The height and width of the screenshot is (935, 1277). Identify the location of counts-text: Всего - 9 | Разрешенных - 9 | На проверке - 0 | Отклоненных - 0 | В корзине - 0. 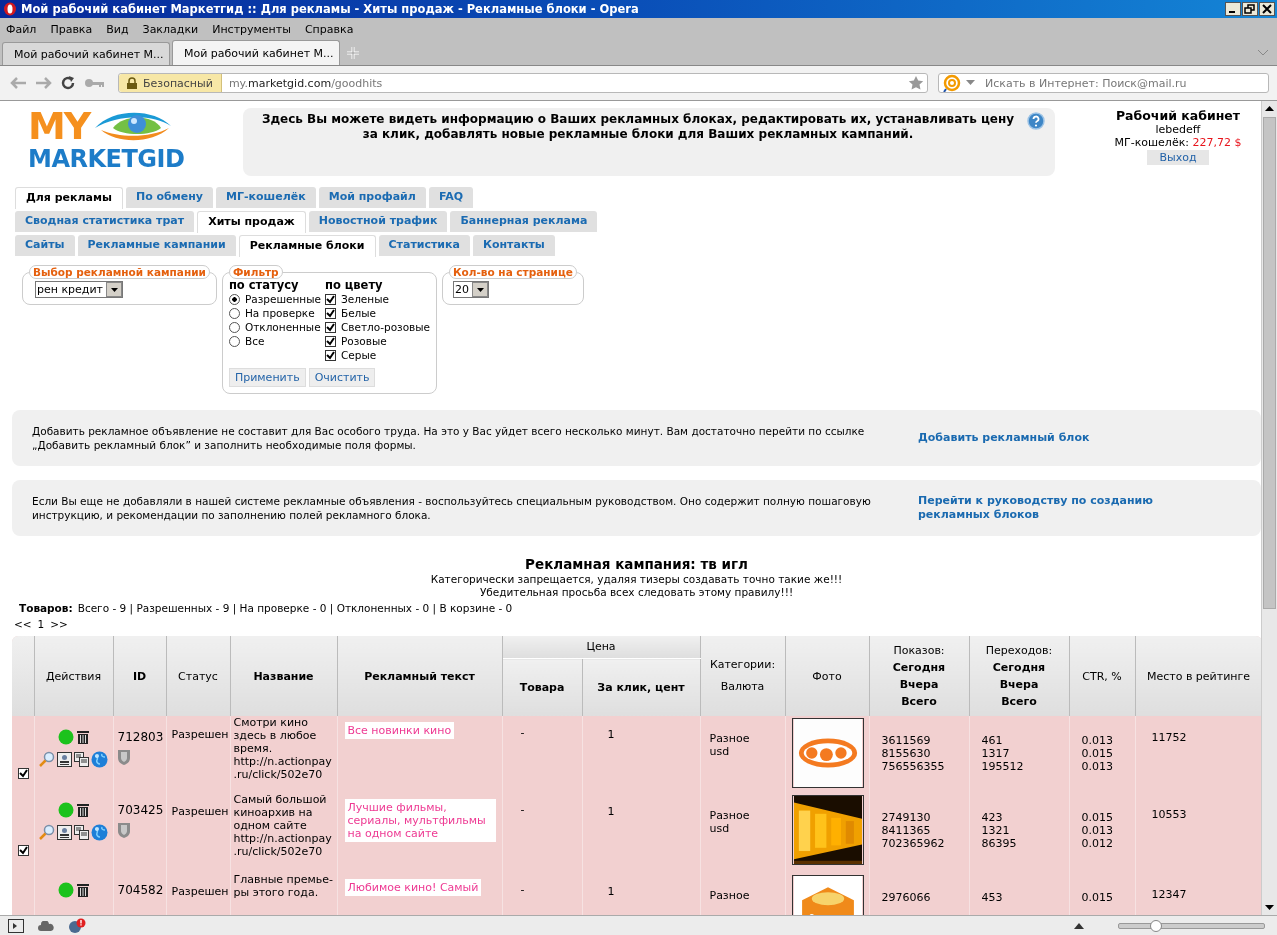
(295, 608).